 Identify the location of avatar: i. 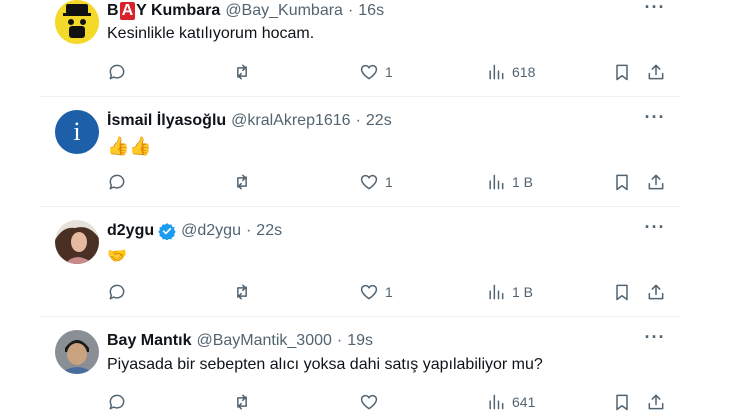
(77, 132).